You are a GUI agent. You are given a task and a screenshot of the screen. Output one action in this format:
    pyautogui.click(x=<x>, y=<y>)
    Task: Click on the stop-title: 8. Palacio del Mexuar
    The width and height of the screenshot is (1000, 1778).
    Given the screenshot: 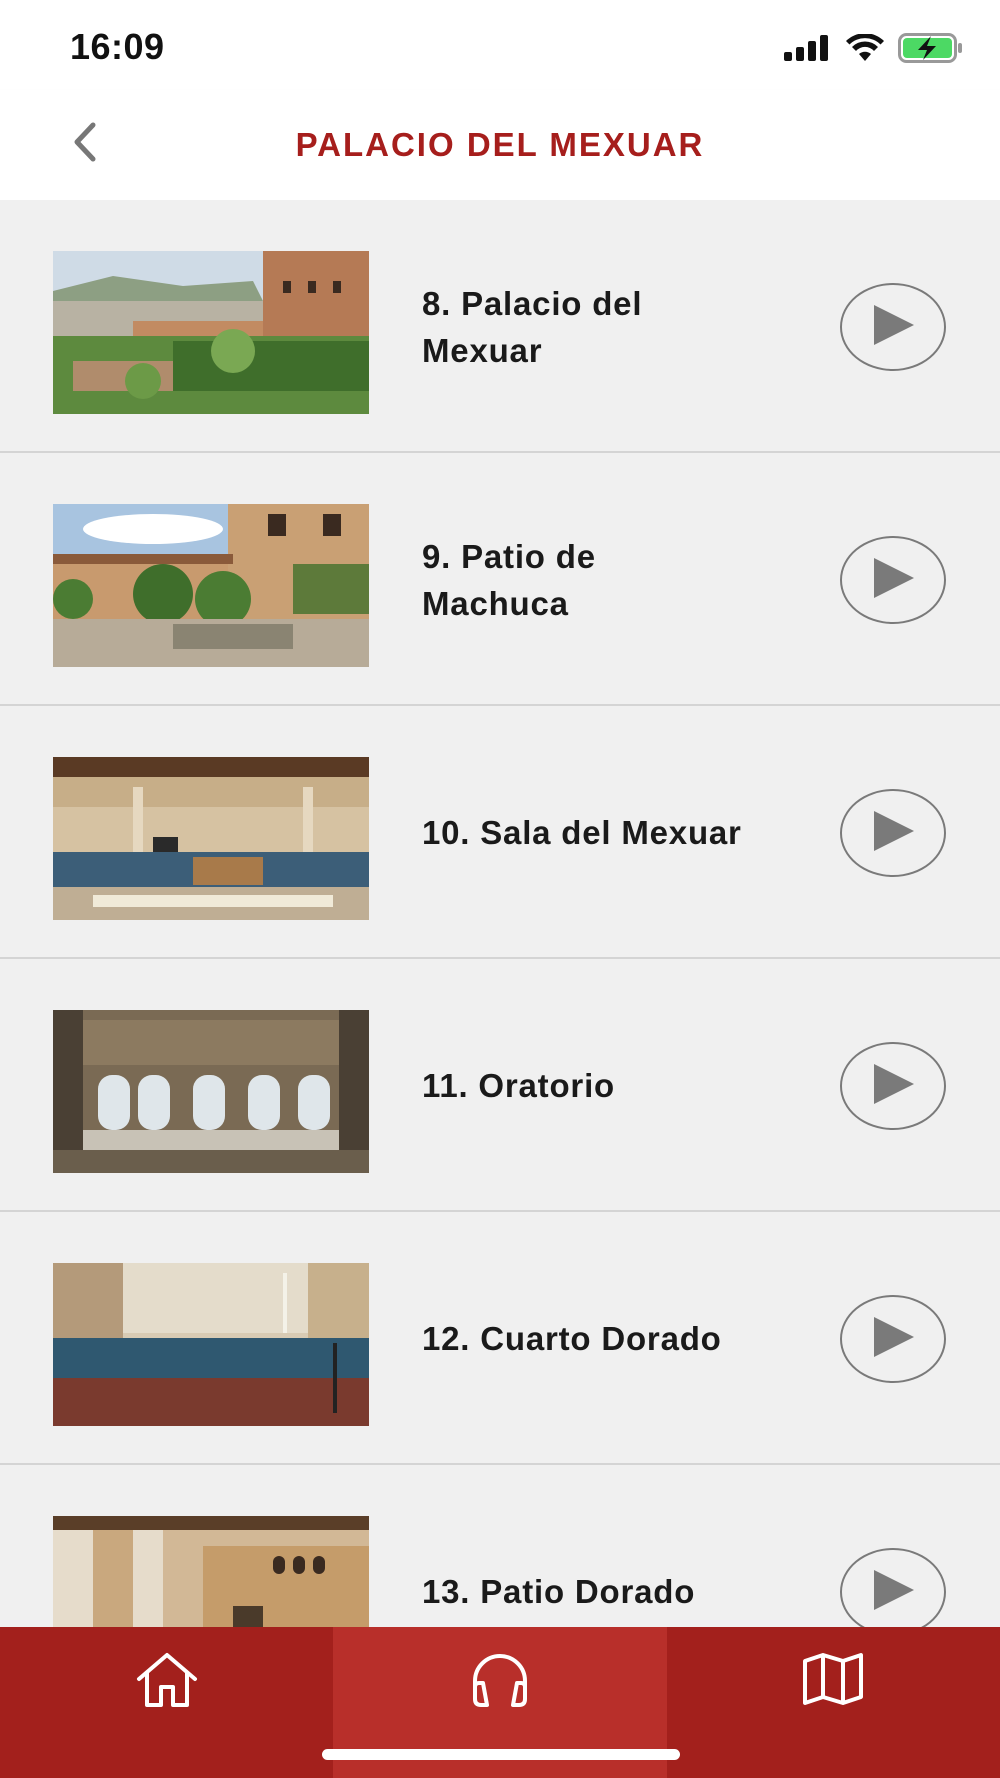 What is the action you would take?
    pyautogui.click(x=532, y=326)
    